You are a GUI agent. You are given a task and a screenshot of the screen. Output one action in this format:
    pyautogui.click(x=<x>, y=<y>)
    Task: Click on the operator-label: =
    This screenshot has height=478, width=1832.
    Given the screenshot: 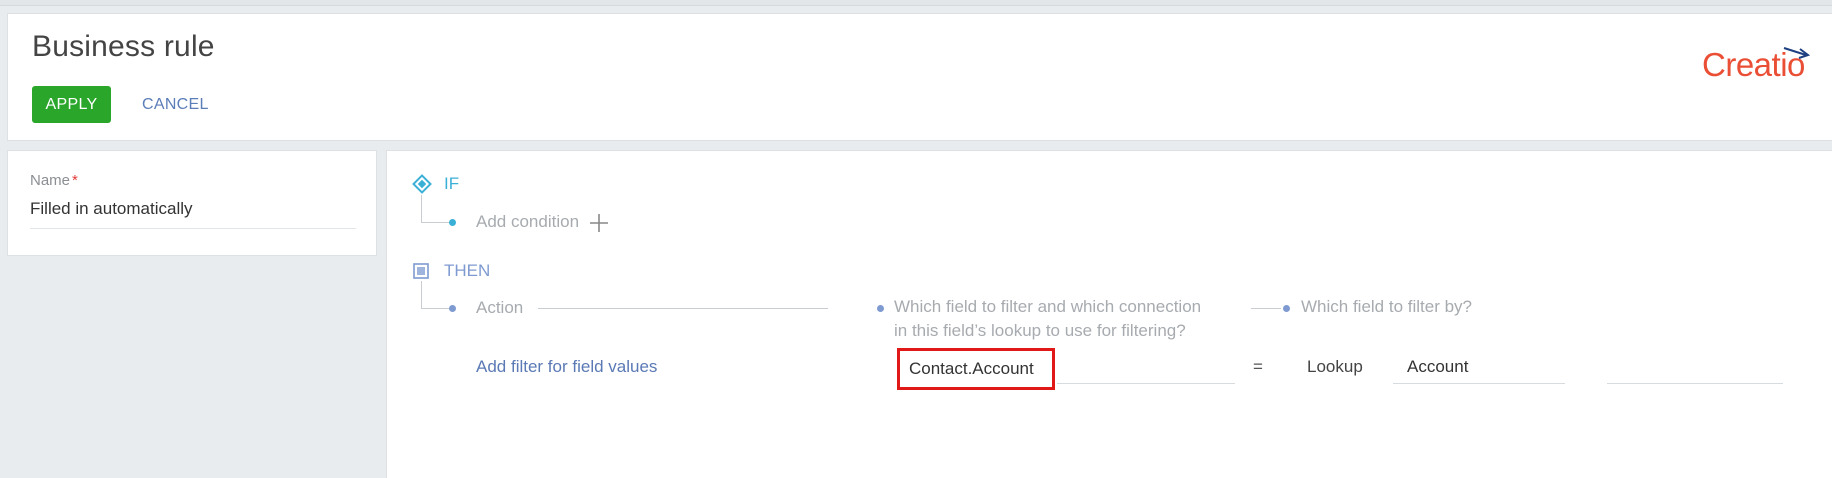 What is the action you would take?
    pyautogui.click(x=1258, y=366)
    